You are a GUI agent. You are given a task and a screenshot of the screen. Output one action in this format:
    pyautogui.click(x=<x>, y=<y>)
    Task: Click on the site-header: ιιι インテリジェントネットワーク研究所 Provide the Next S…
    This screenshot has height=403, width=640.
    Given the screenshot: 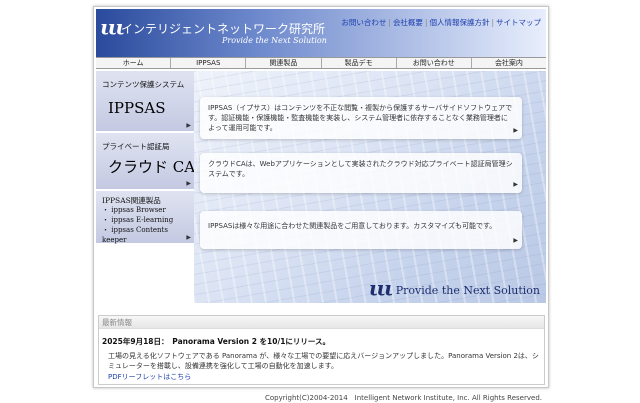 What is the action you would take?
    pyautogui.click(x=321, y=35)
    